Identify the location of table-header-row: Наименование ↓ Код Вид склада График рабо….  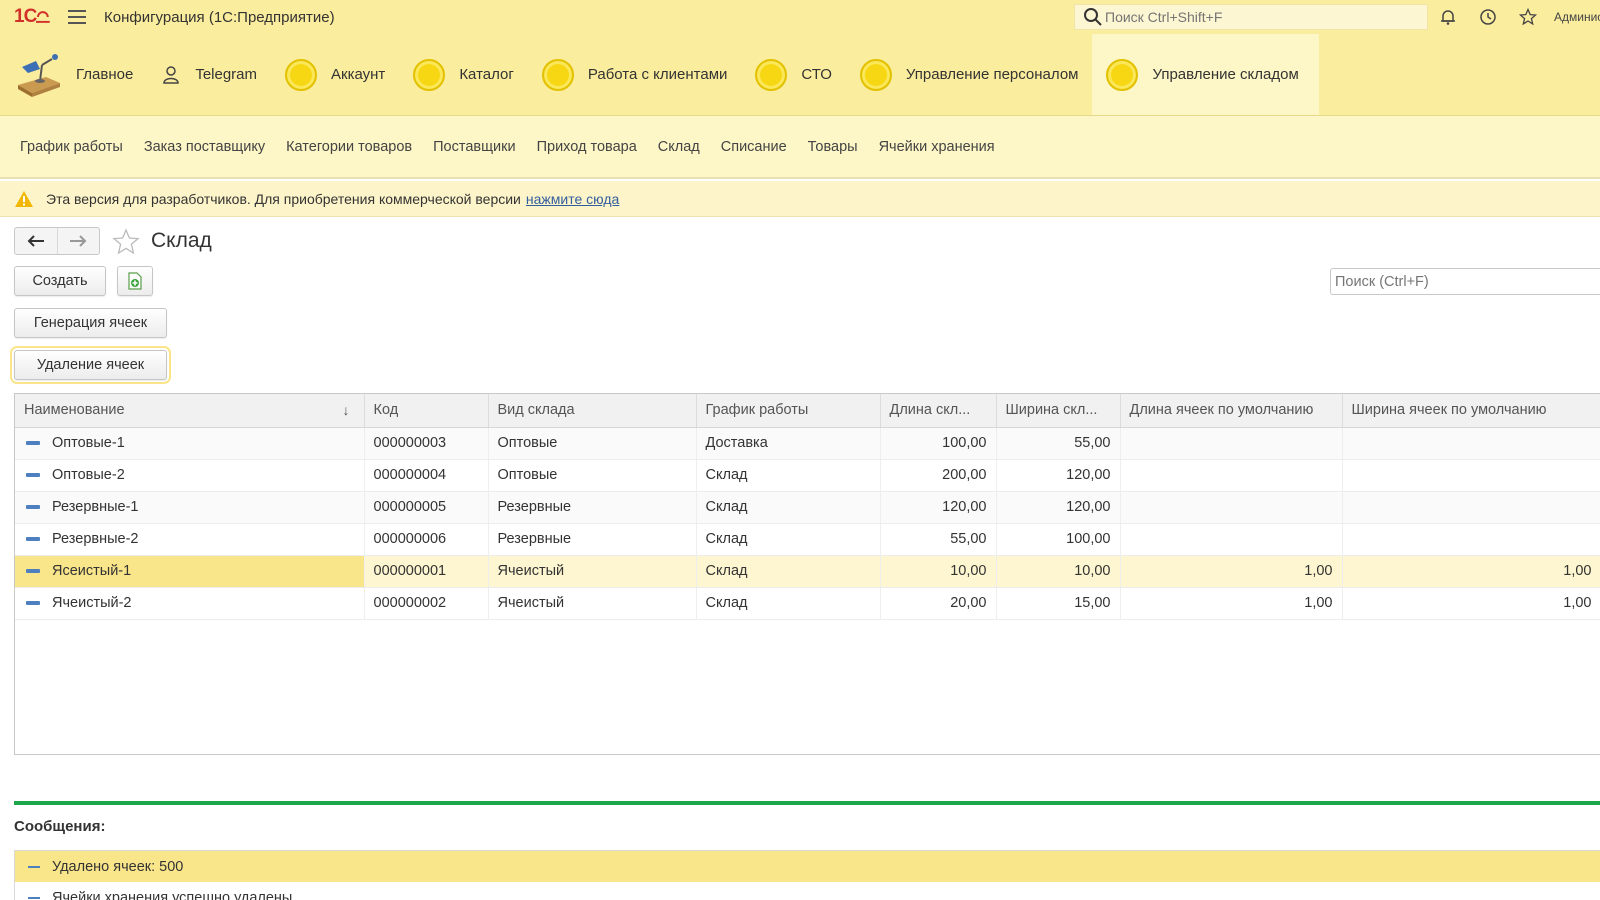
(807, 411).